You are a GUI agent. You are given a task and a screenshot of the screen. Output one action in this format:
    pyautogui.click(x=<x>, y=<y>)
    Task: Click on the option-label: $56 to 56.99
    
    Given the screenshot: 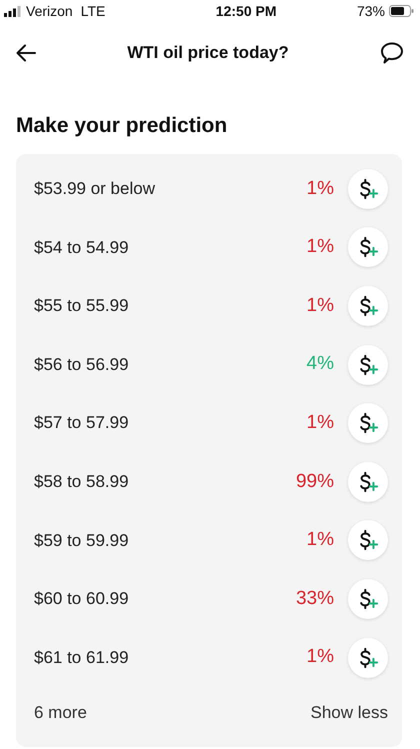 What is the action you would take?
    pyautogui.click(x=82, y=365)
    